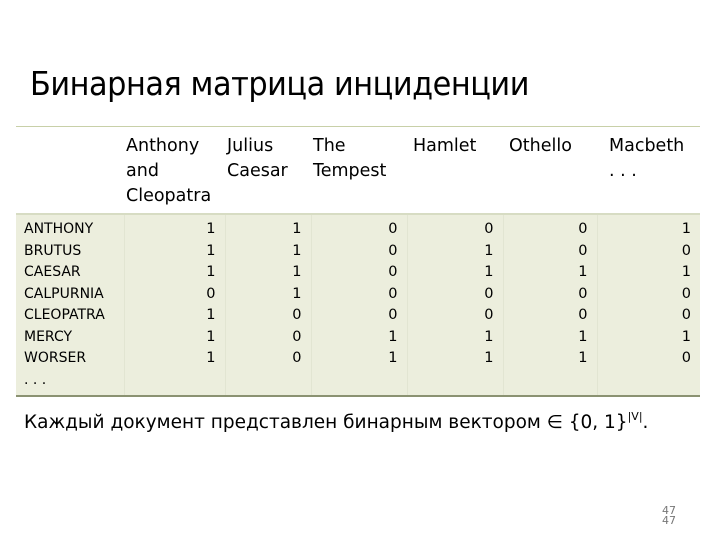 The width and height of the screenshot is (720, 540). Describe the element at coordinates (445, 146) in the screenshot. I see `column-header-line: Hamlet` at that location.